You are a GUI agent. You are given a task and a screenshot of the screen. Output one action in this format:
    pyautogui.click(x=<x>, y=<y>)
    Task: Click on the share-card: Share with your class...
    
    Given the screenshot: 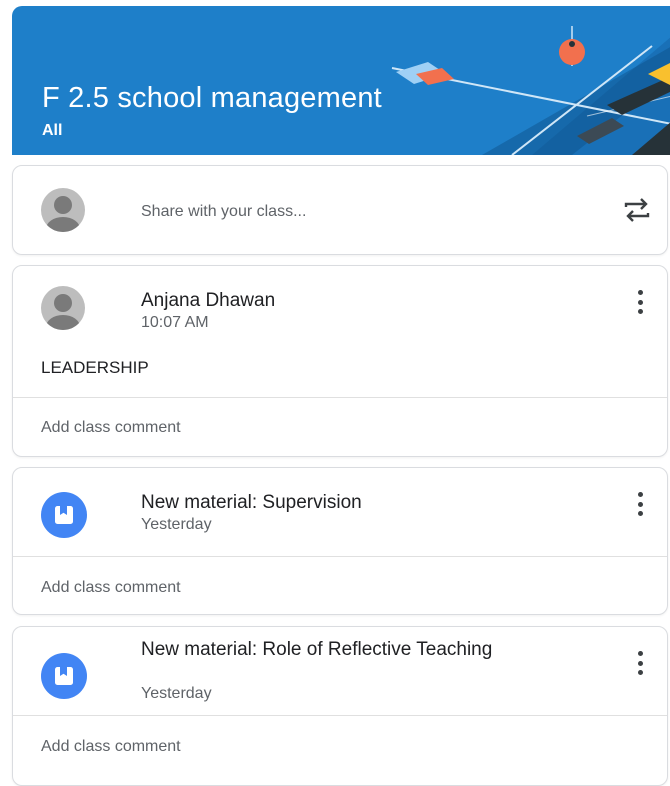 What is the action you would take?
    pyautogui.click(x=340, y=210)
    